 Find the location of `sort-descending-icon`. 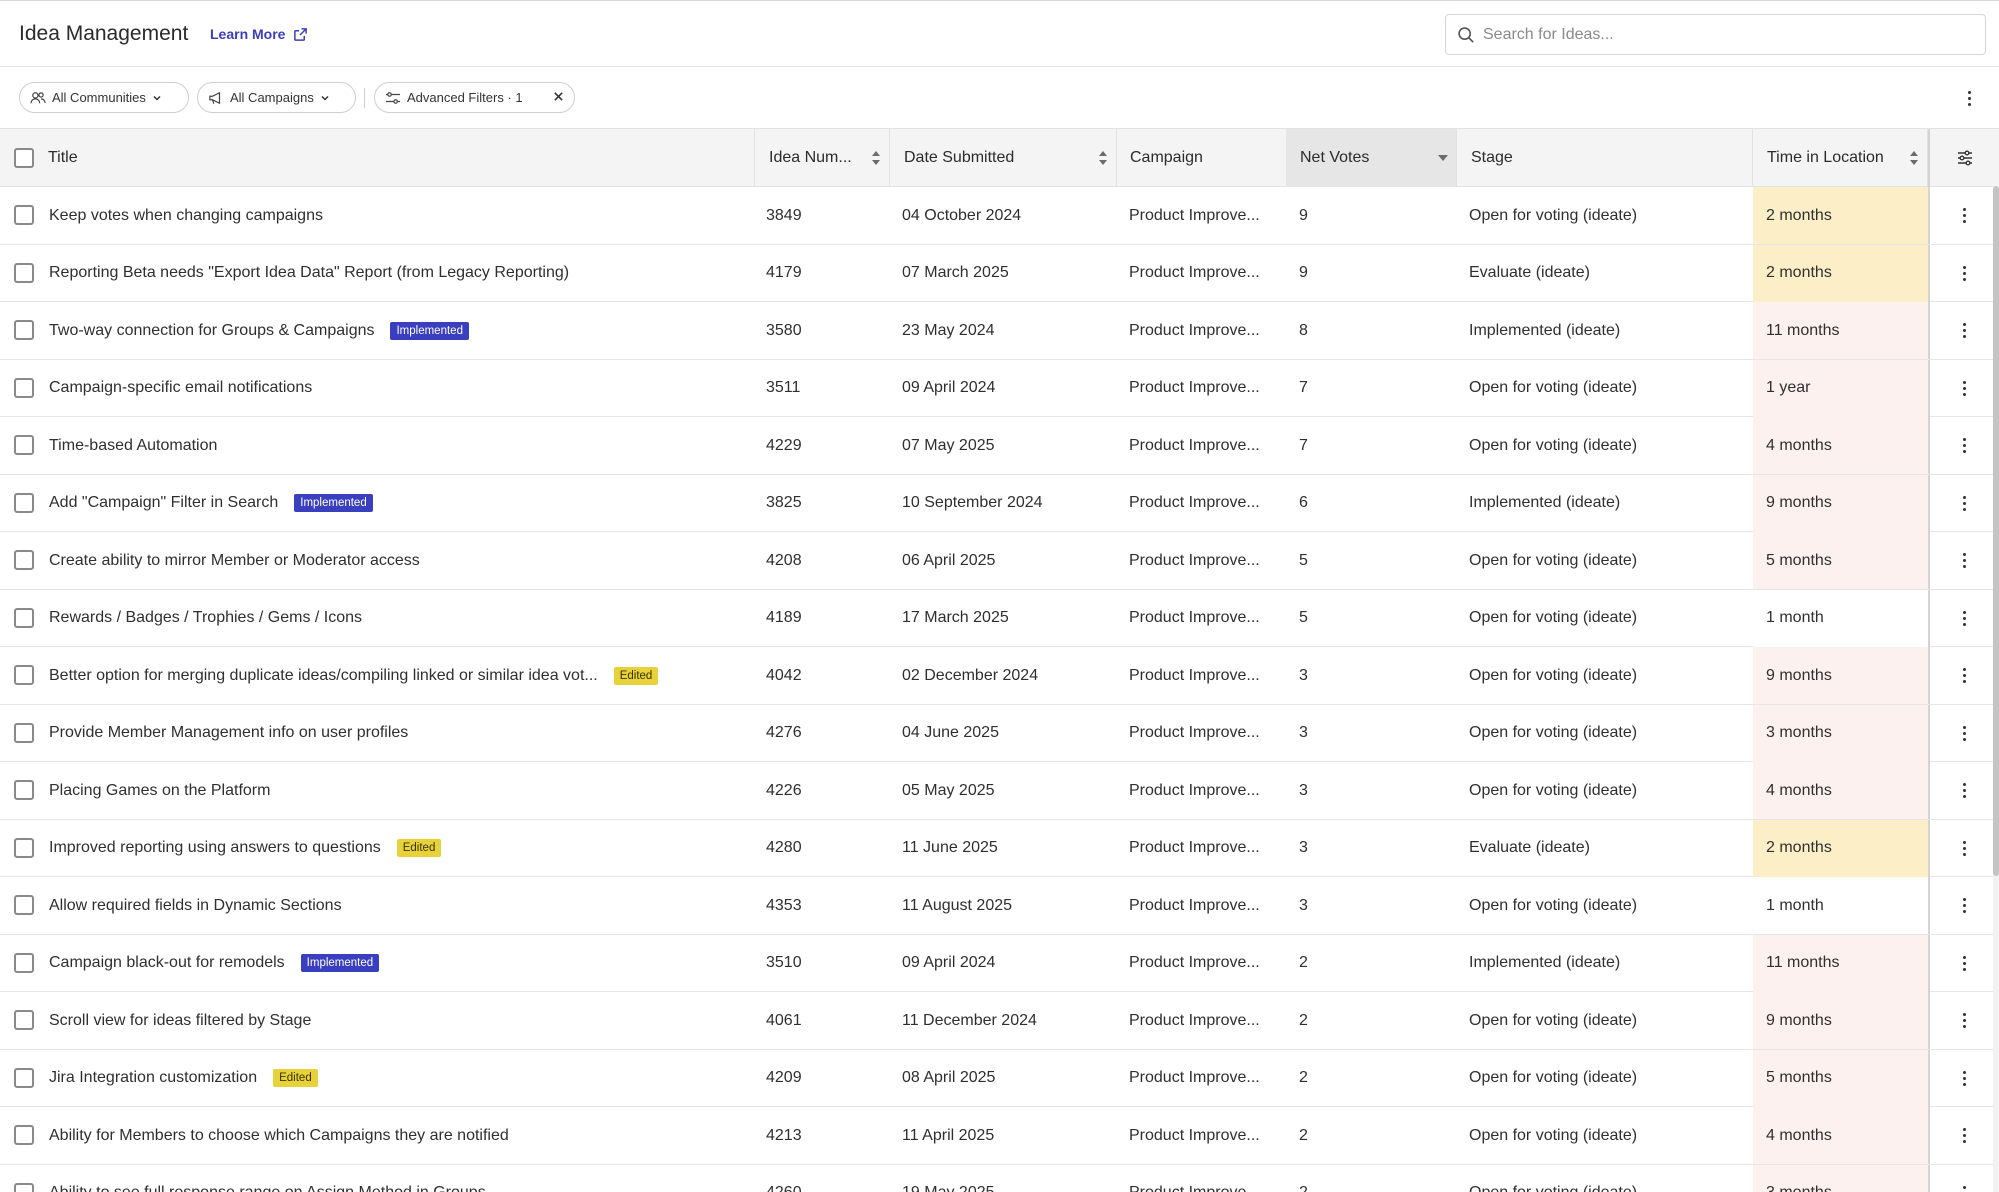

sort-descending-icon is located at coordinates (1443, 158).